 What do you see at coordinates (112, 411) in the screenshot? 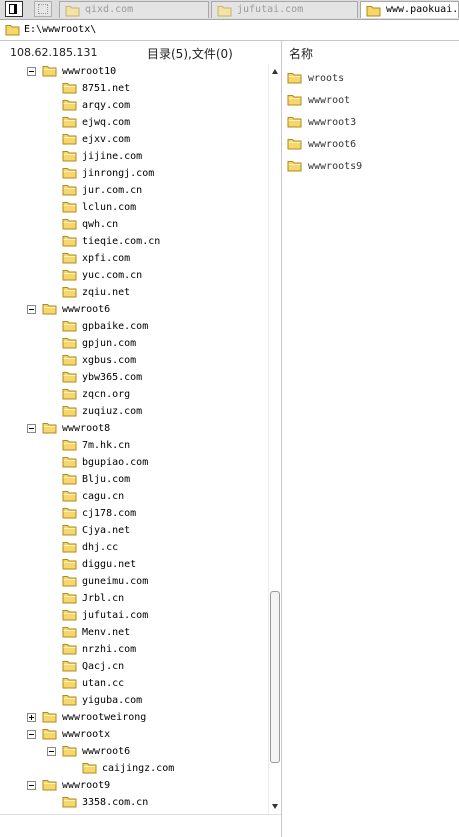
I see `tree-node-label: zuqiuz.com` at bounding box center [112, 411].